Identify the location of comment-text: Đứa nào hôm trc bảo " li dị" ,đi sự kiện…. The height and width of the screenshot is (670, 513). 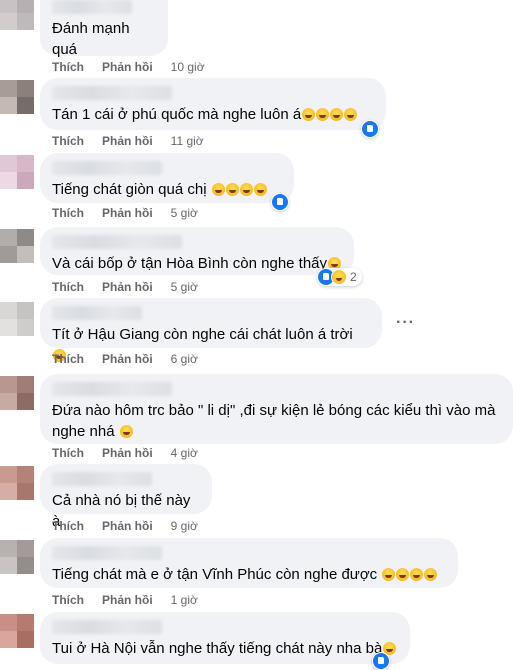
(274, 421).